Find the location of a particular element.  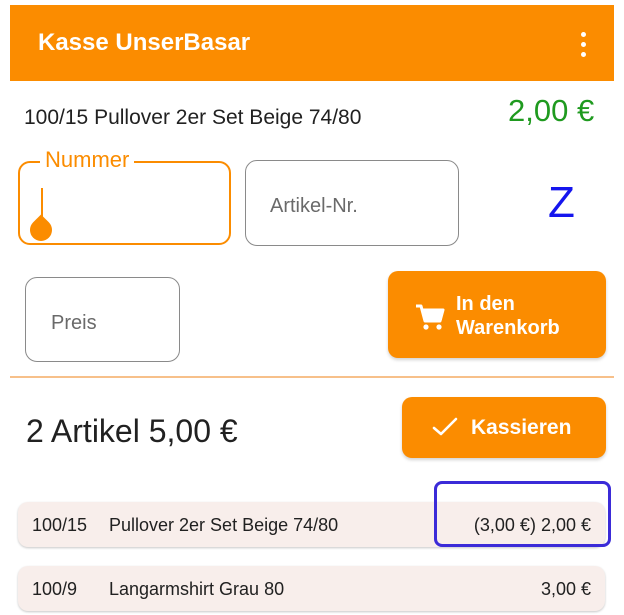

cart-item: 100/9 Langarmshirt Grau 80 3,00 € is located at coordinates (311, 588).